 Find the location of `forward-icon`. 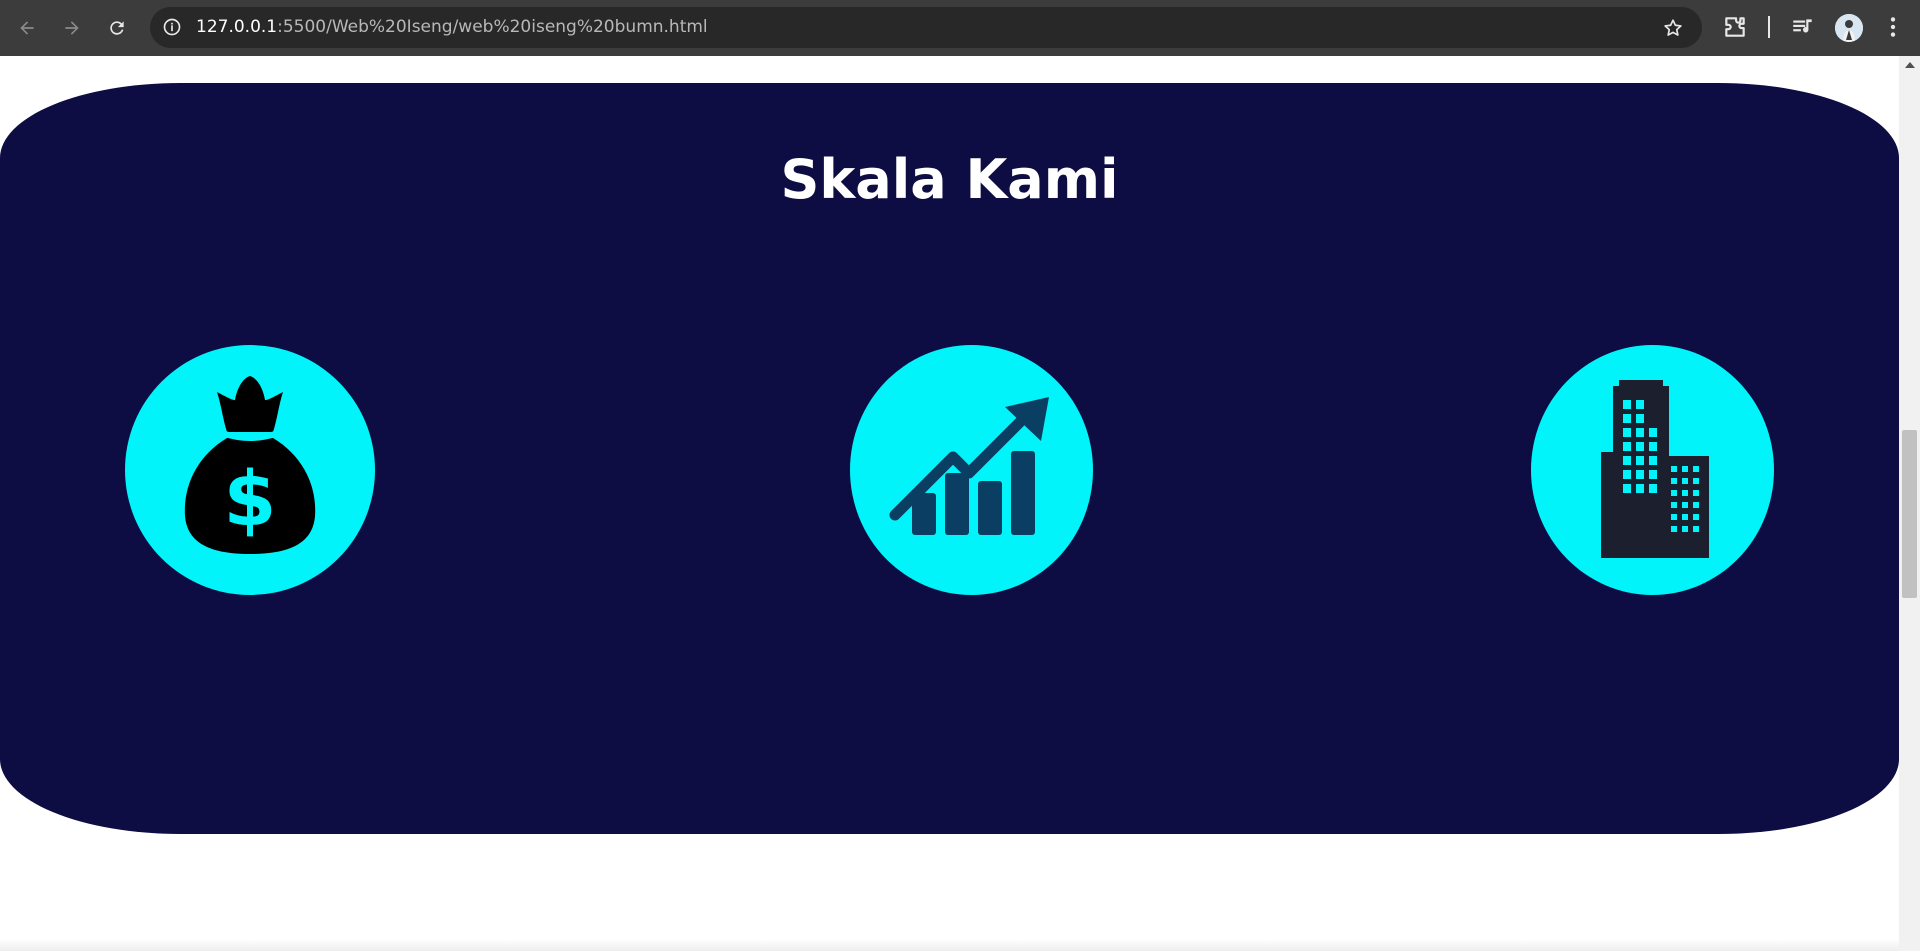

forward-icon is located at coordinates (72, 28).